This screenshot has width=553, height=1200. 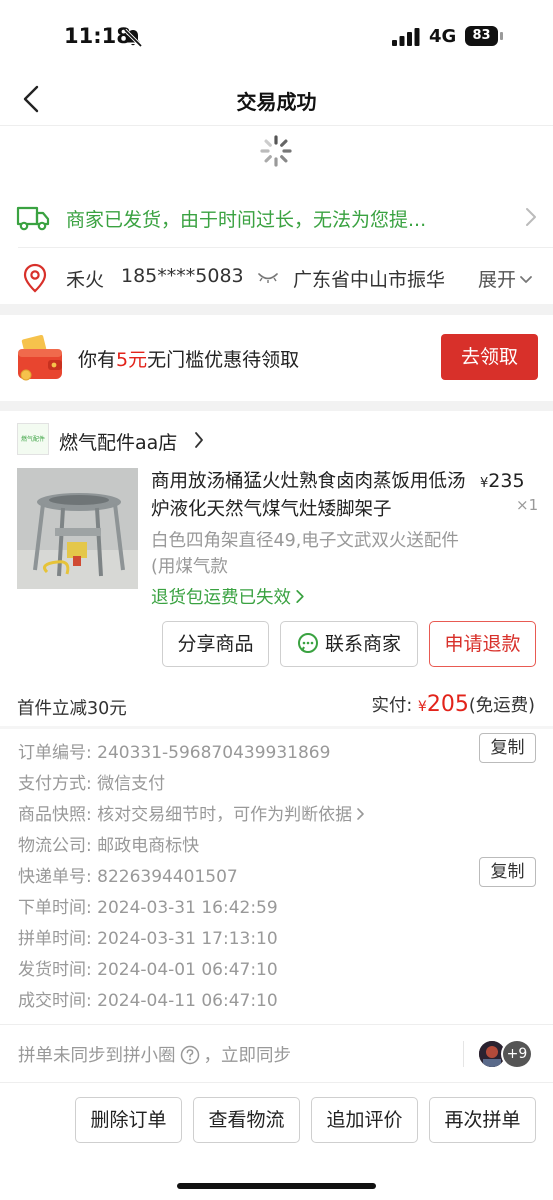 I want to click on cellular-signal-icon, so click(x=406, y=37).